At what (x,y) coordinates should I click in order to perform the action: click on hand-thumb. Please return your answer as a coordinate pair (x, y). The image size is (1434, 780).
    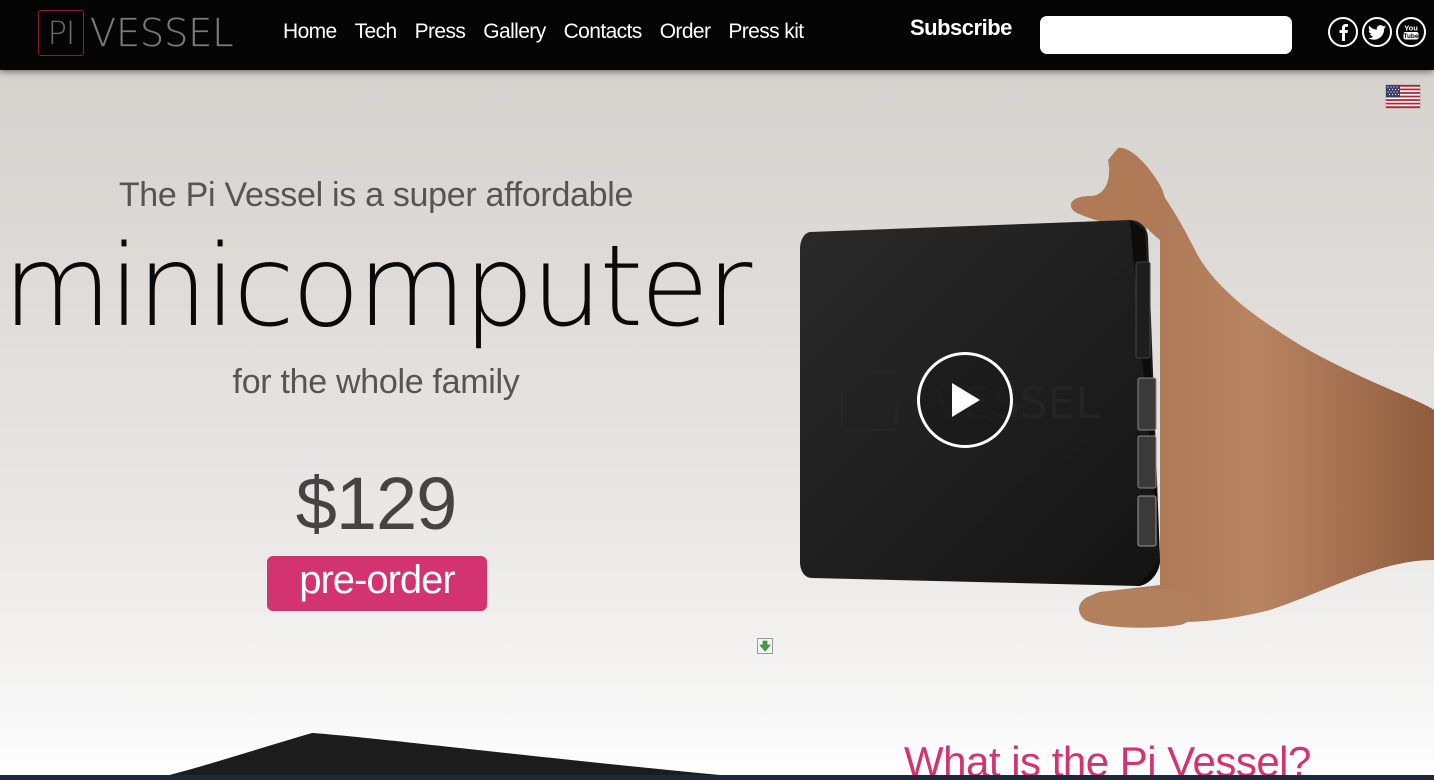
    Looking at the image, I should click on (1118, 188).